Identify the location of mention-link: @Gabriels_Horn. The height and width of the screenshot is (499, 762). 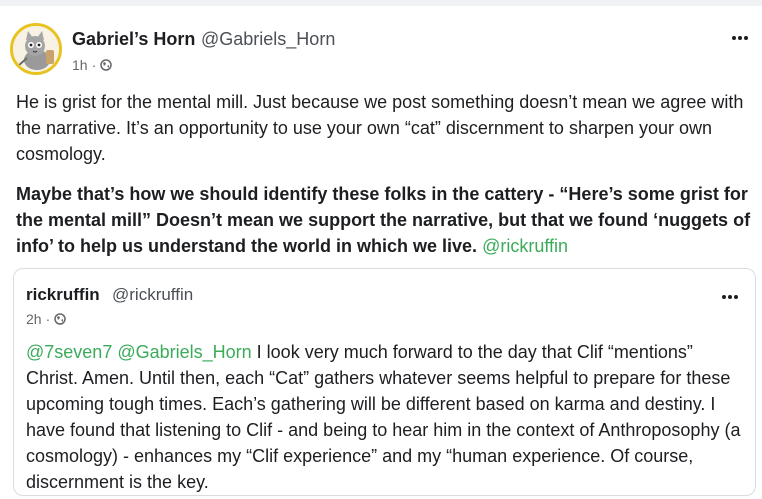
(184, 352).